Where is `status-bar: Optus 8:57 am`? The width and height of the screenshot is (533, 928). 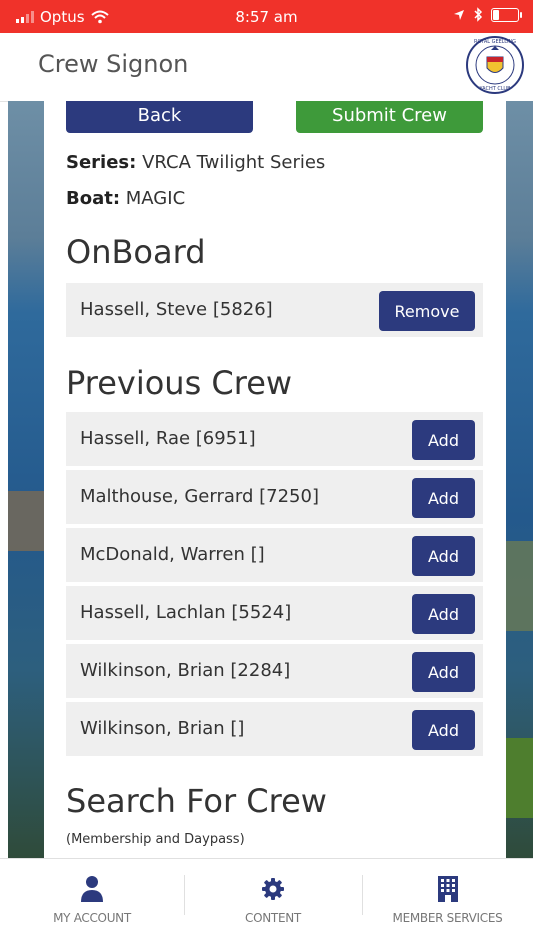
status-bar: Optus 8:57 am is located at coordinates (266, 16).